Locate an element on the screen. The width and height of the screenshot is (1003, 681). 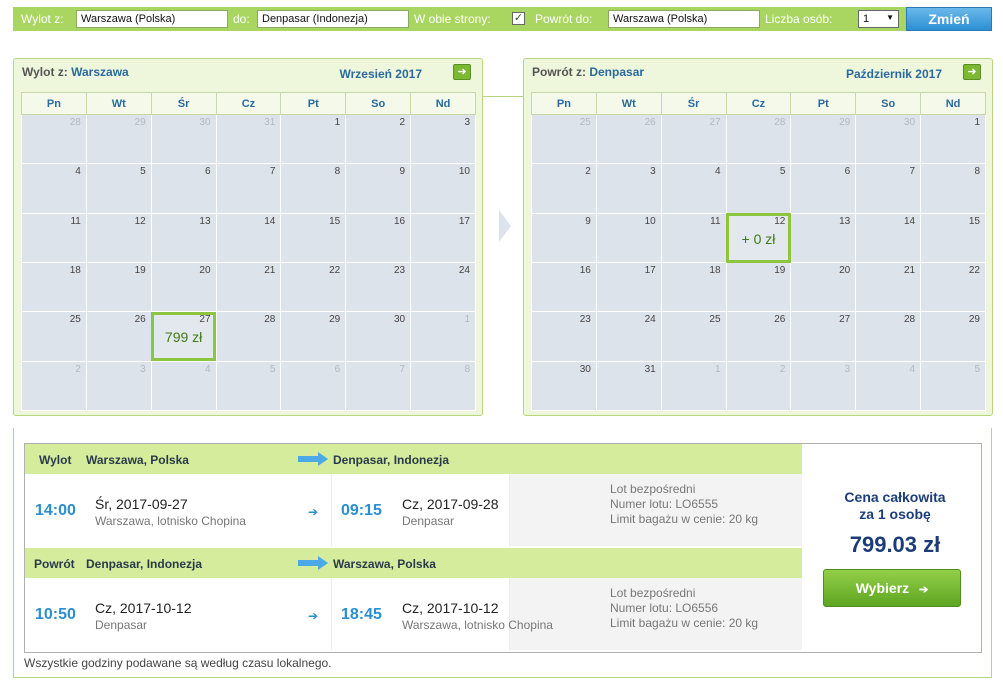
day-number: 12 is located at coordinates (780, 221).